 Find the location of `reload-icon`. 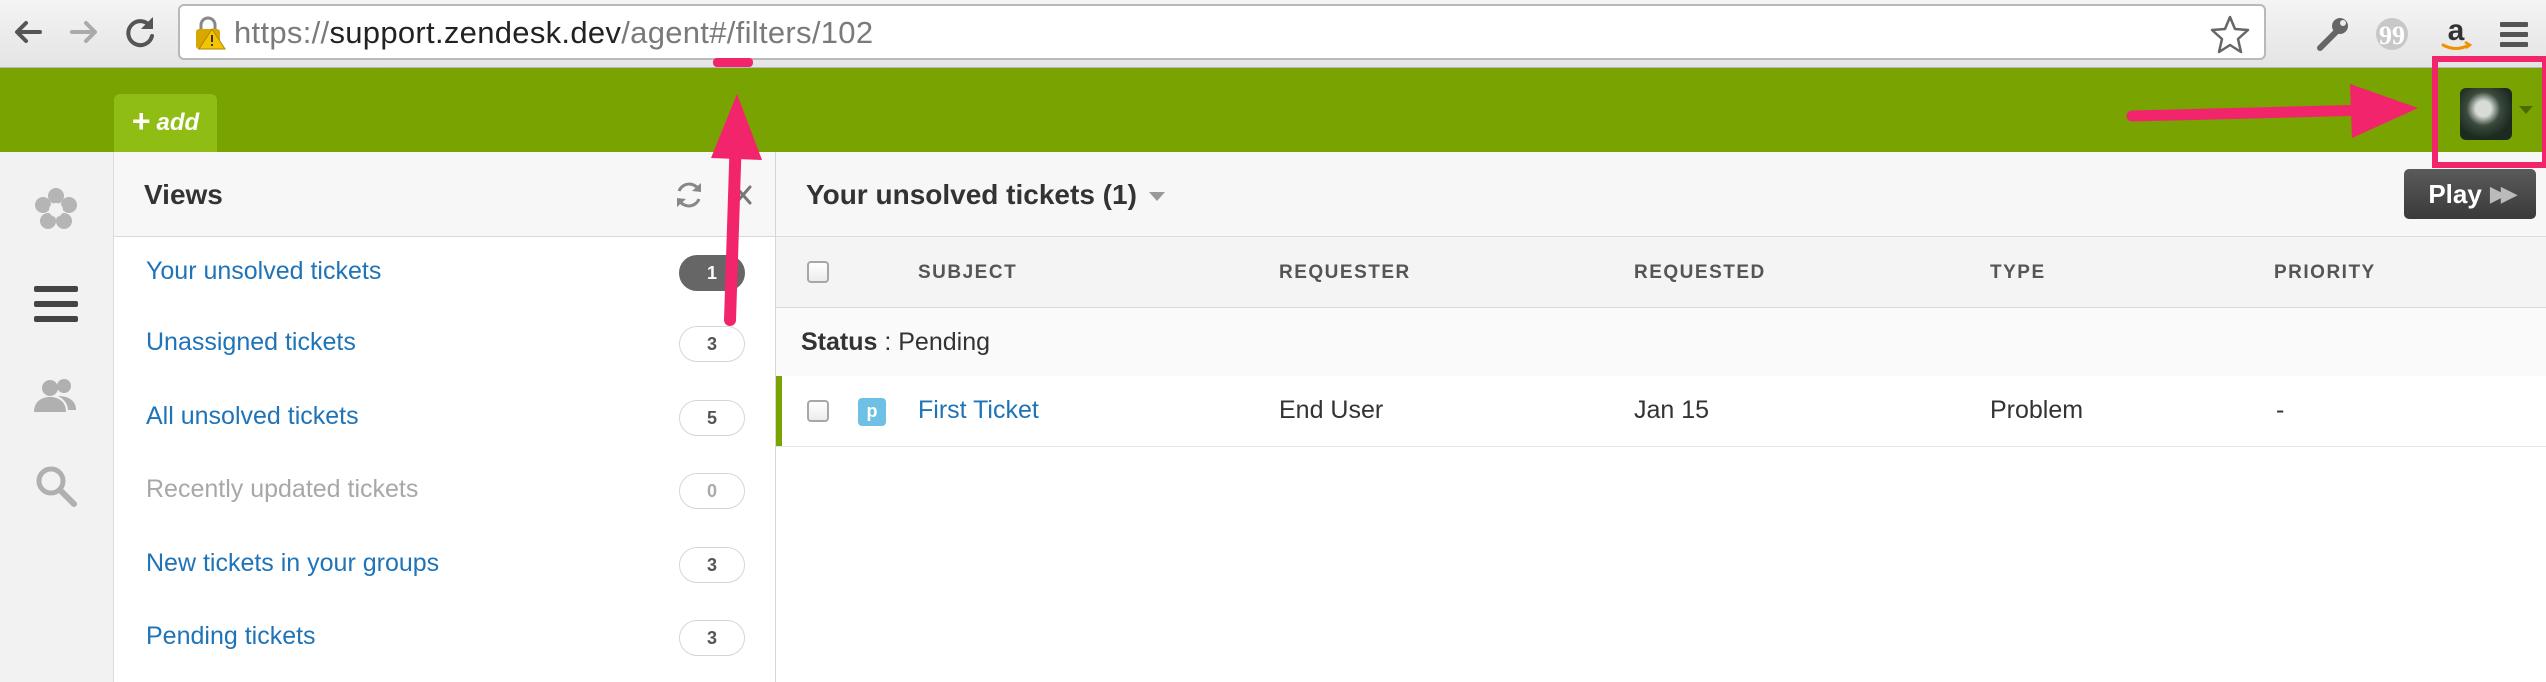

reload-icon is located at coordinates (140, 32).